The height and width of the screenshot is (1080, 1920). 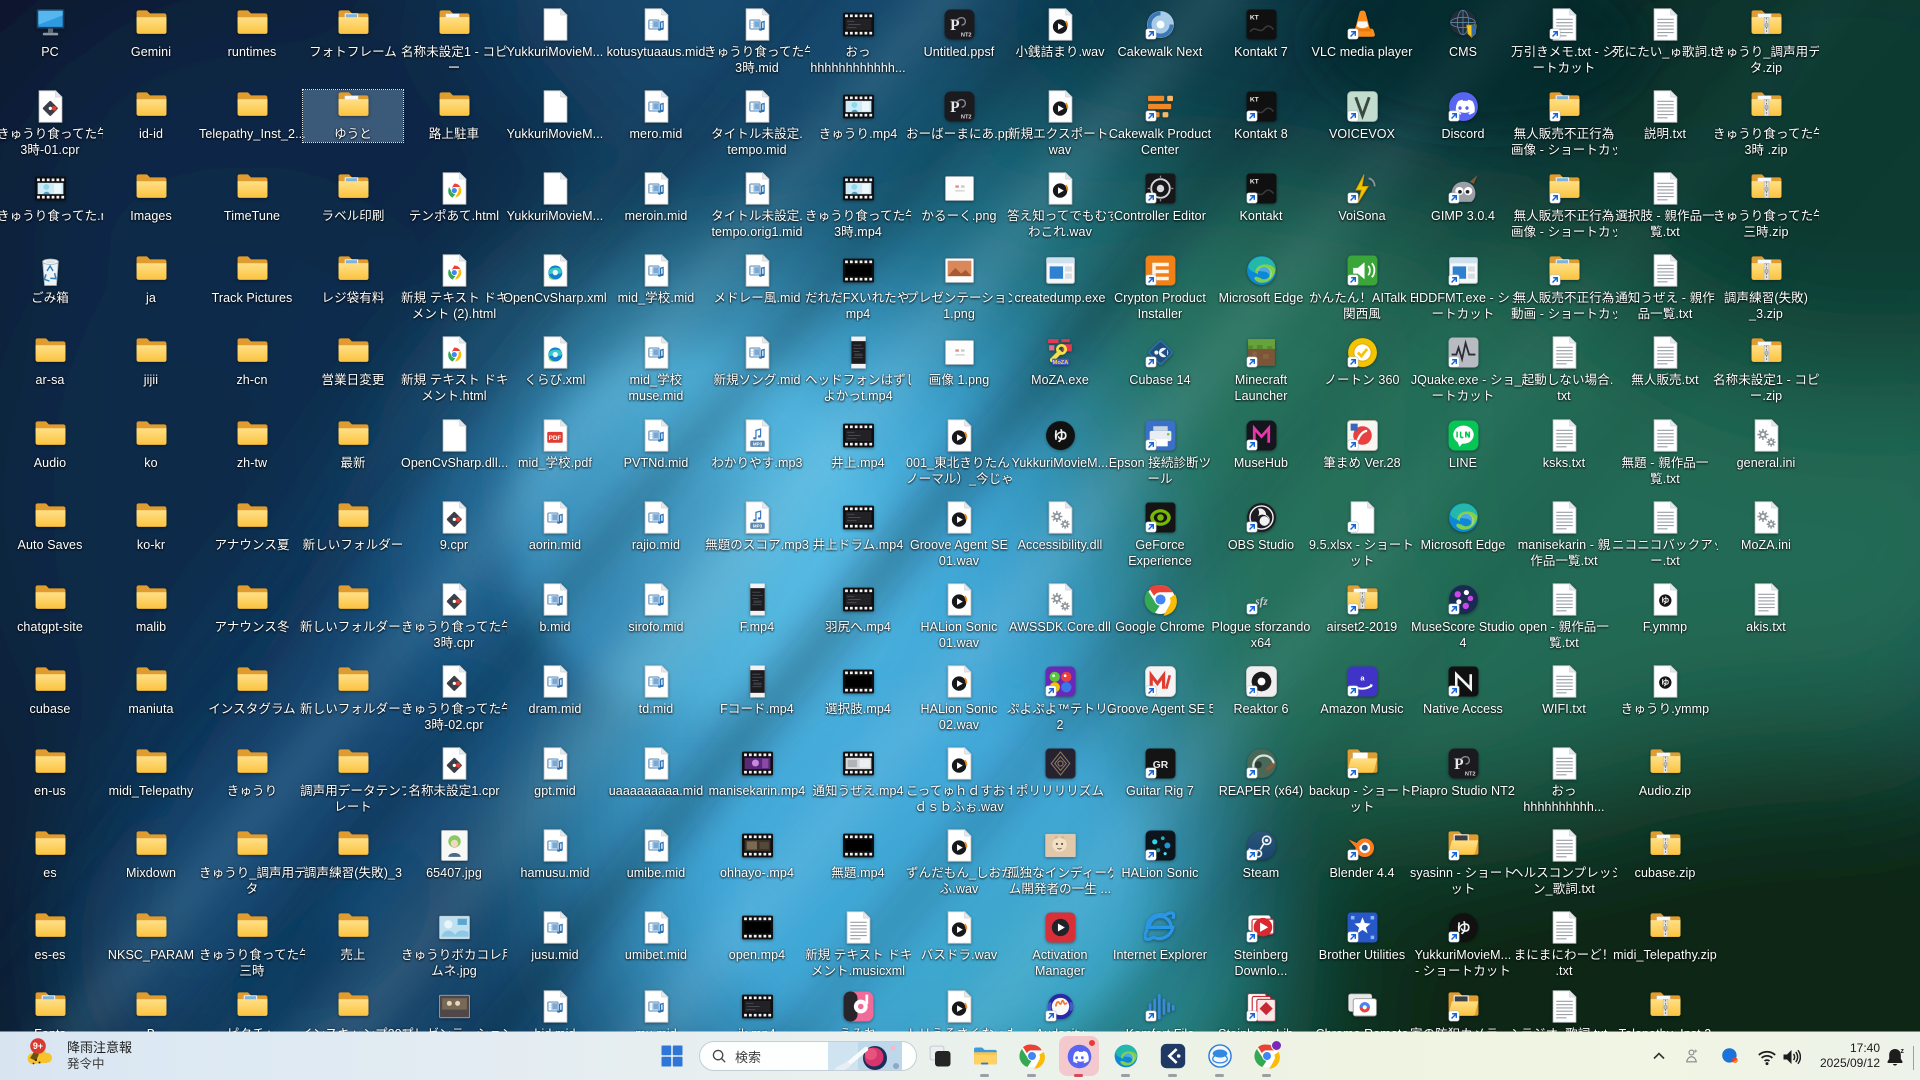 What do you see at coordinates (1903, 1051) in the screenshot?
I see `svg-text: z` at bounding box center [1903, 1051].